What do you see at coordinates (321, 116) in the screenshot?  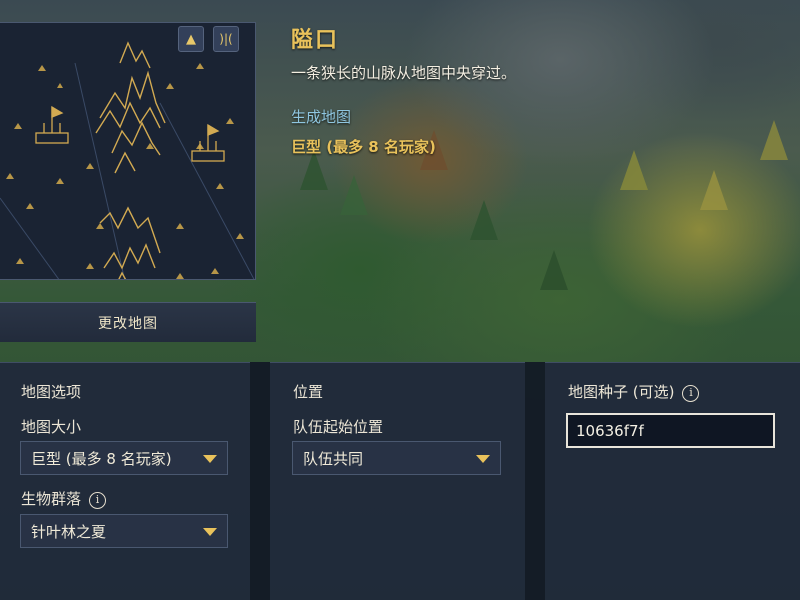 I see `generate-map-link: 生成地图` at bounding box center [321, 116].